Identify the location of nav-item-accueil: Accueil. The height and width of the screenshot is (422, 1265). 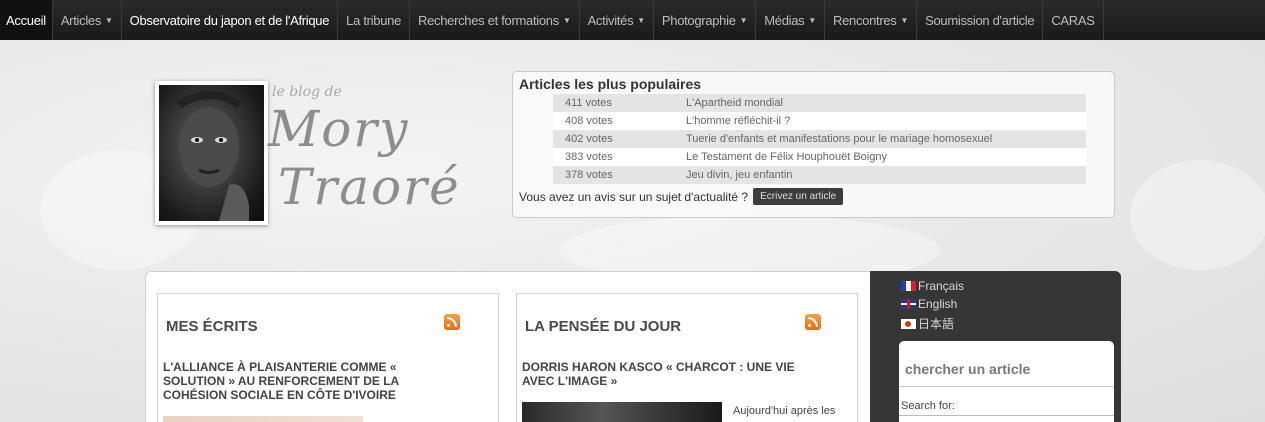
(26, 20).